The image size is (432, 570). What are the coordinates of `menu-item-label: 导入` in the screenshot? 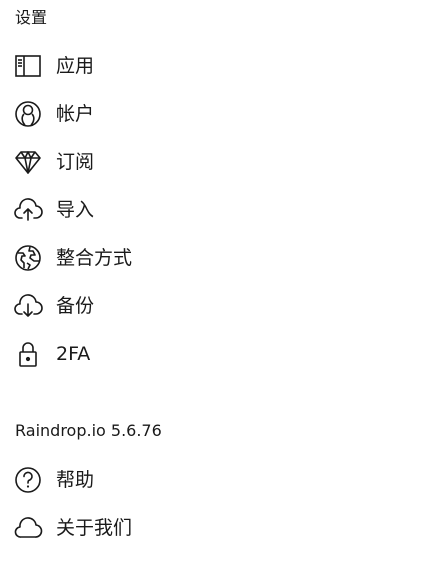 It's located at (75, 210).